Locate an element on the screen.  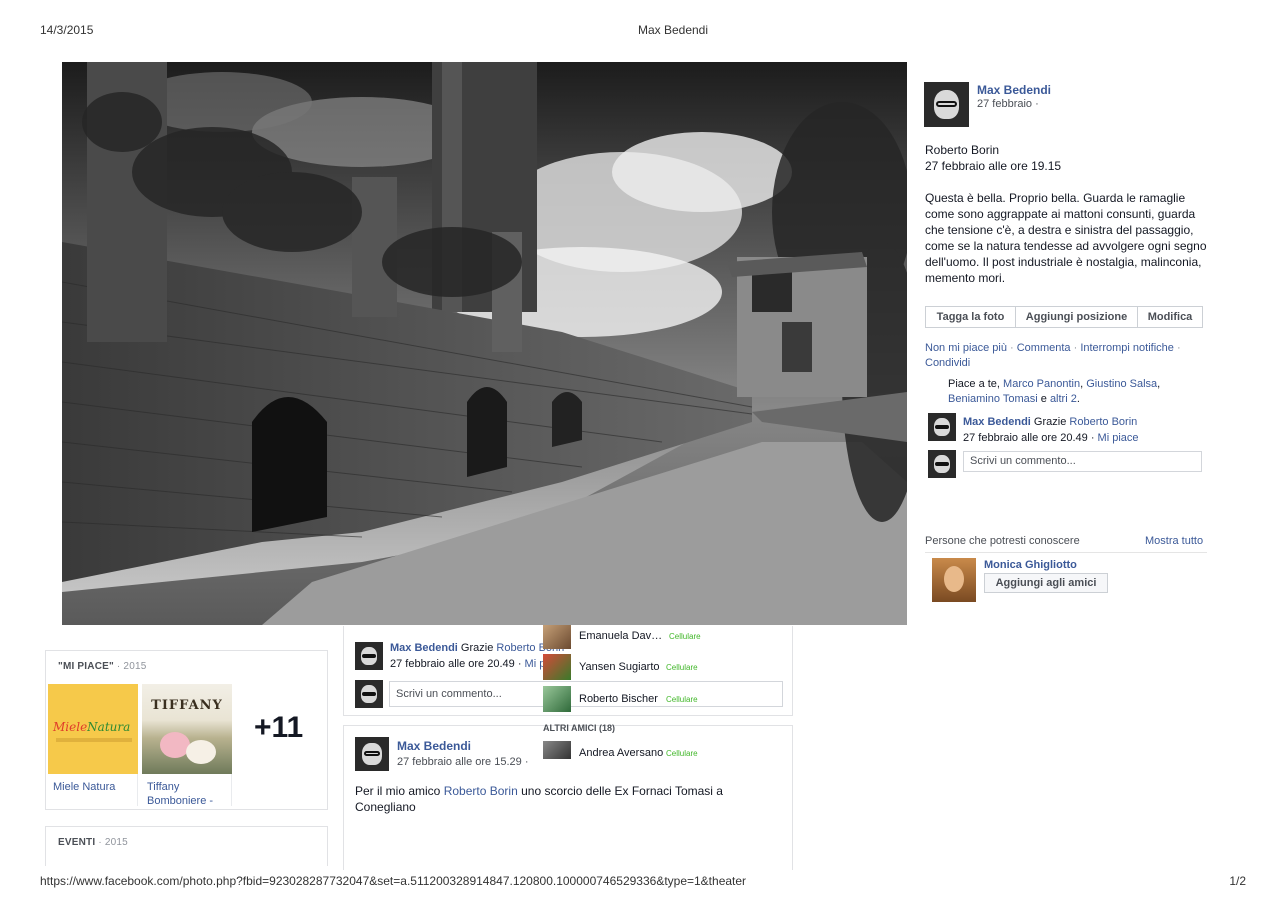
chat-friend: Emanuela Dav… Cellulare is located at coordinates (663, 636).